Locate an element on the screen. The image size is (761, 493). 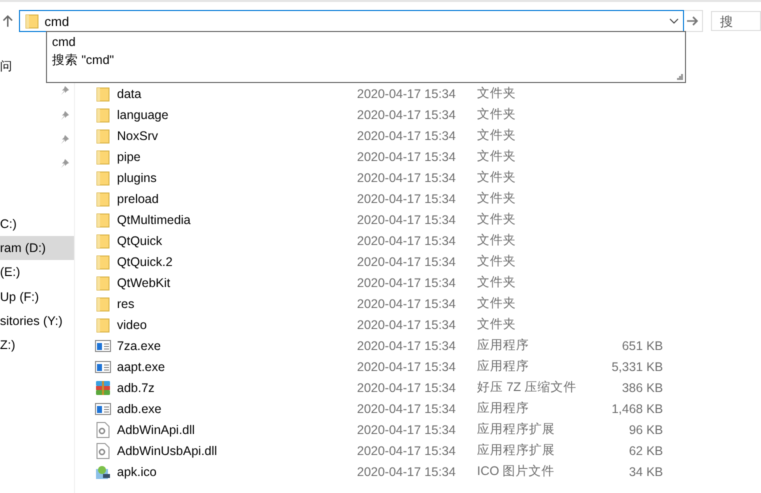
nav-item: 问 is located at coordinates (6, 66).